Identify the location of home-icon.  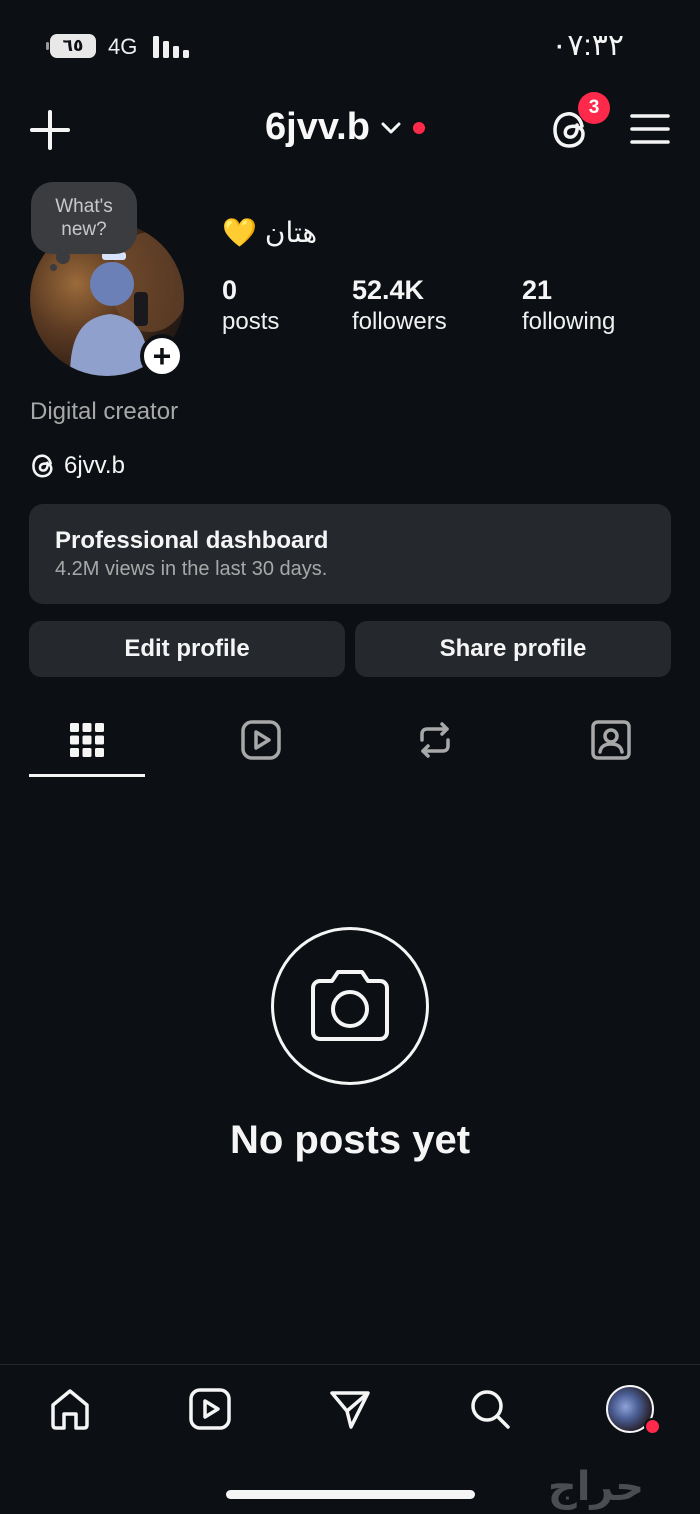
(70, 1409).